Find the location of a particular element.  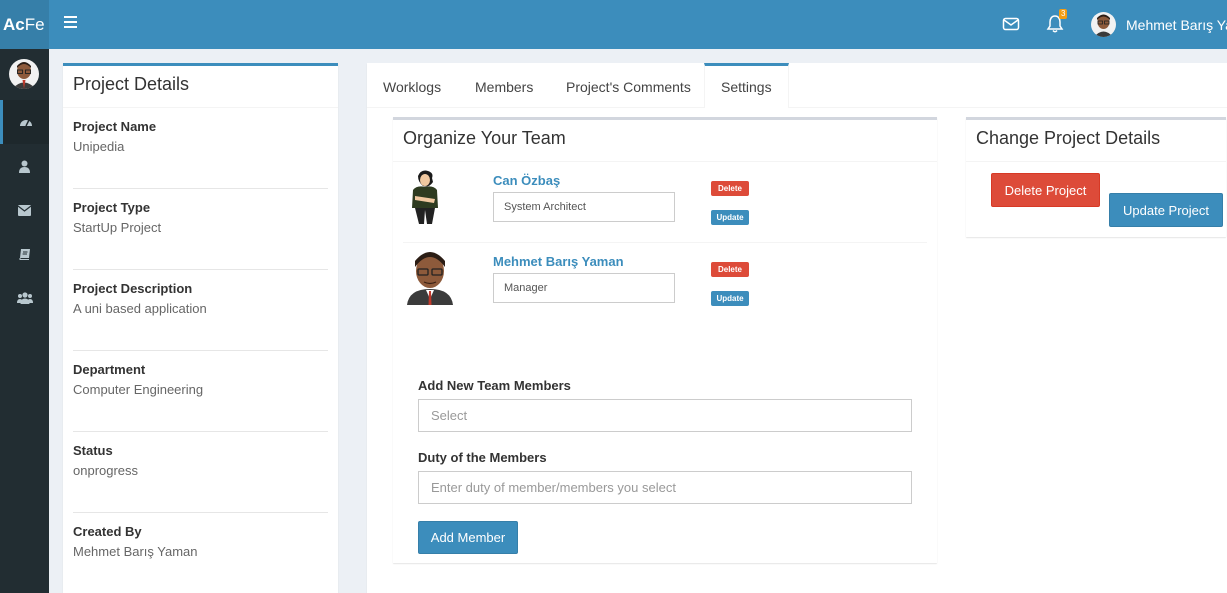

duty-label: Duty of the Members is located at coordinates (482, 457).